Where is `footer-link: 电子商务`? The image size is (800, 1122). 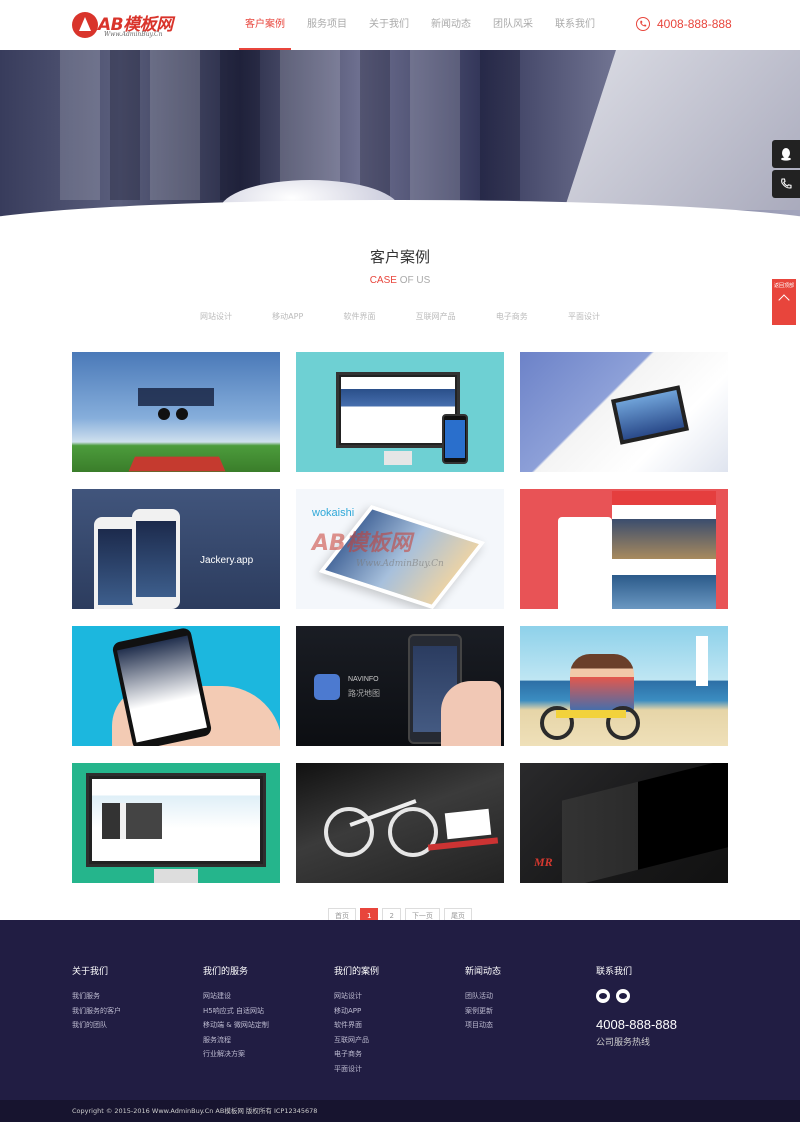 footer-link: 电子商务 is located at coordinates (356, 1054).